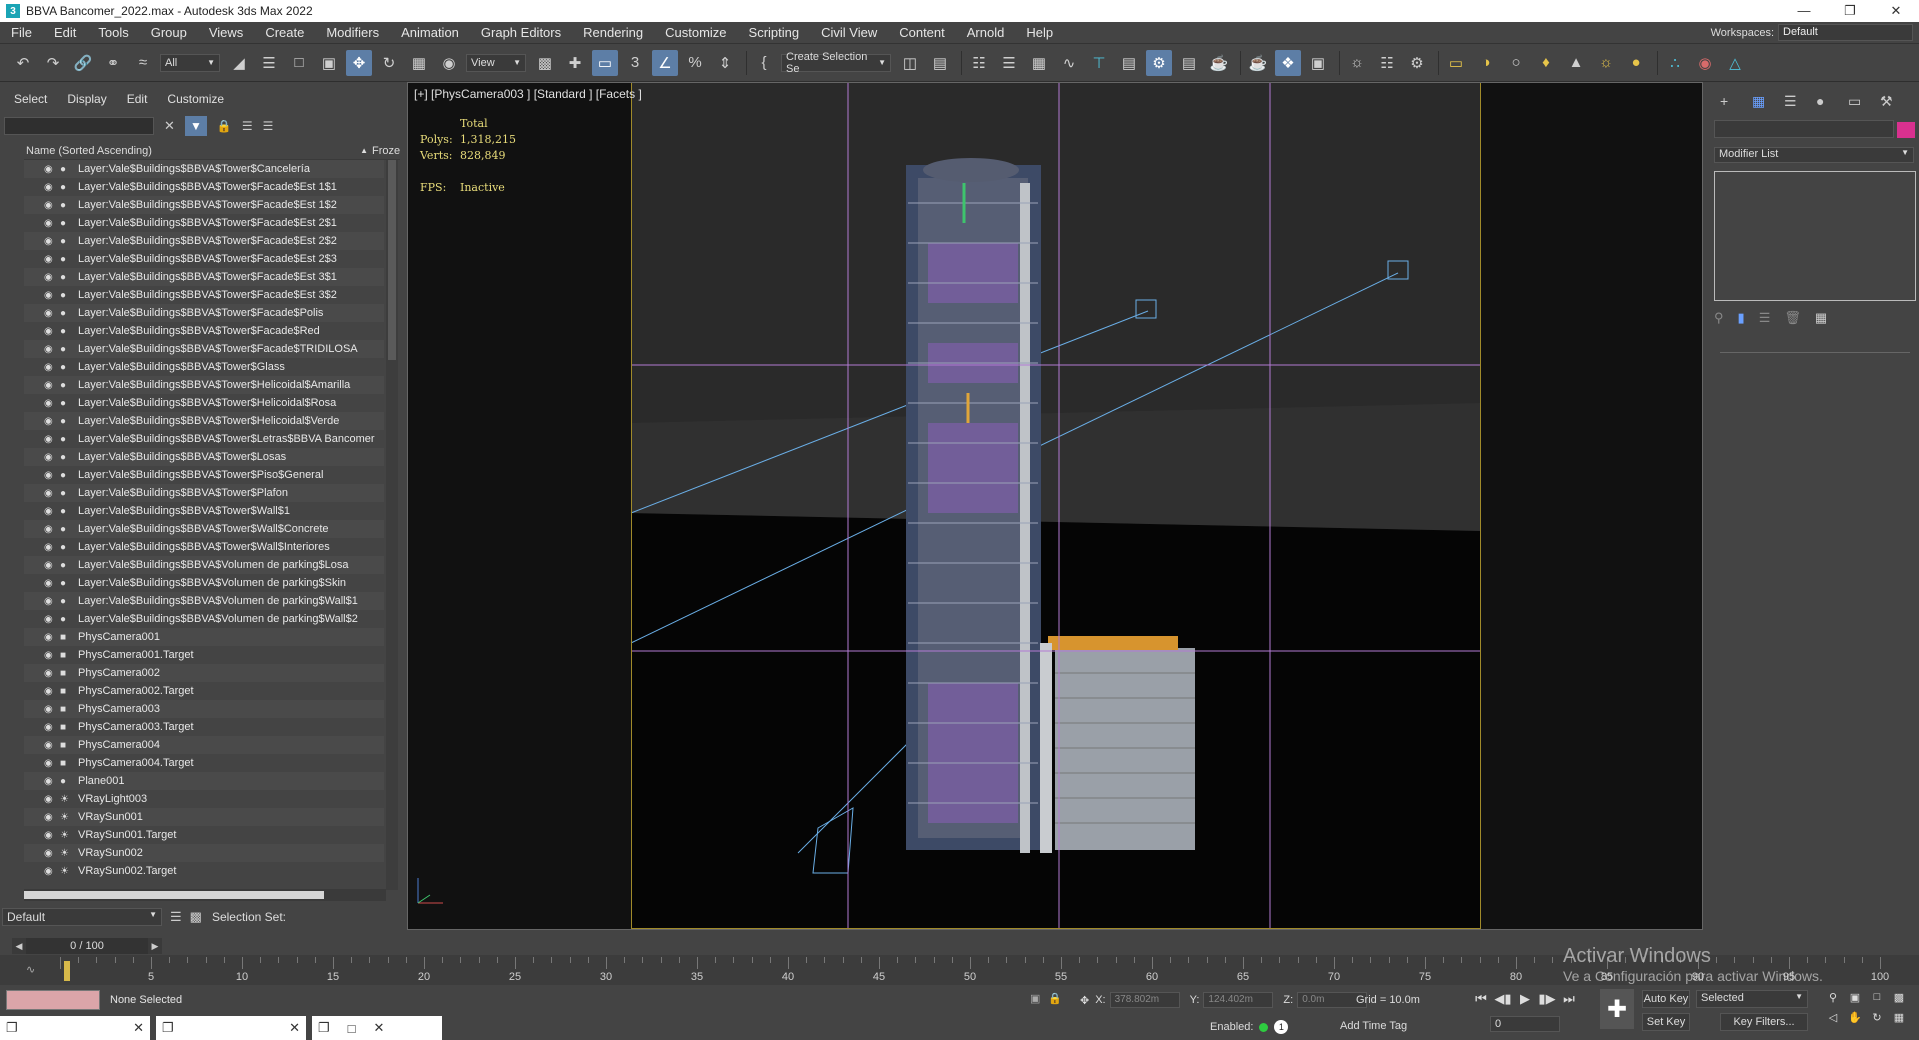  Describe the element at coordinates (1899, 1001) in the screenshot. I see `zoom-extents-all-icon: ▩` at that location.